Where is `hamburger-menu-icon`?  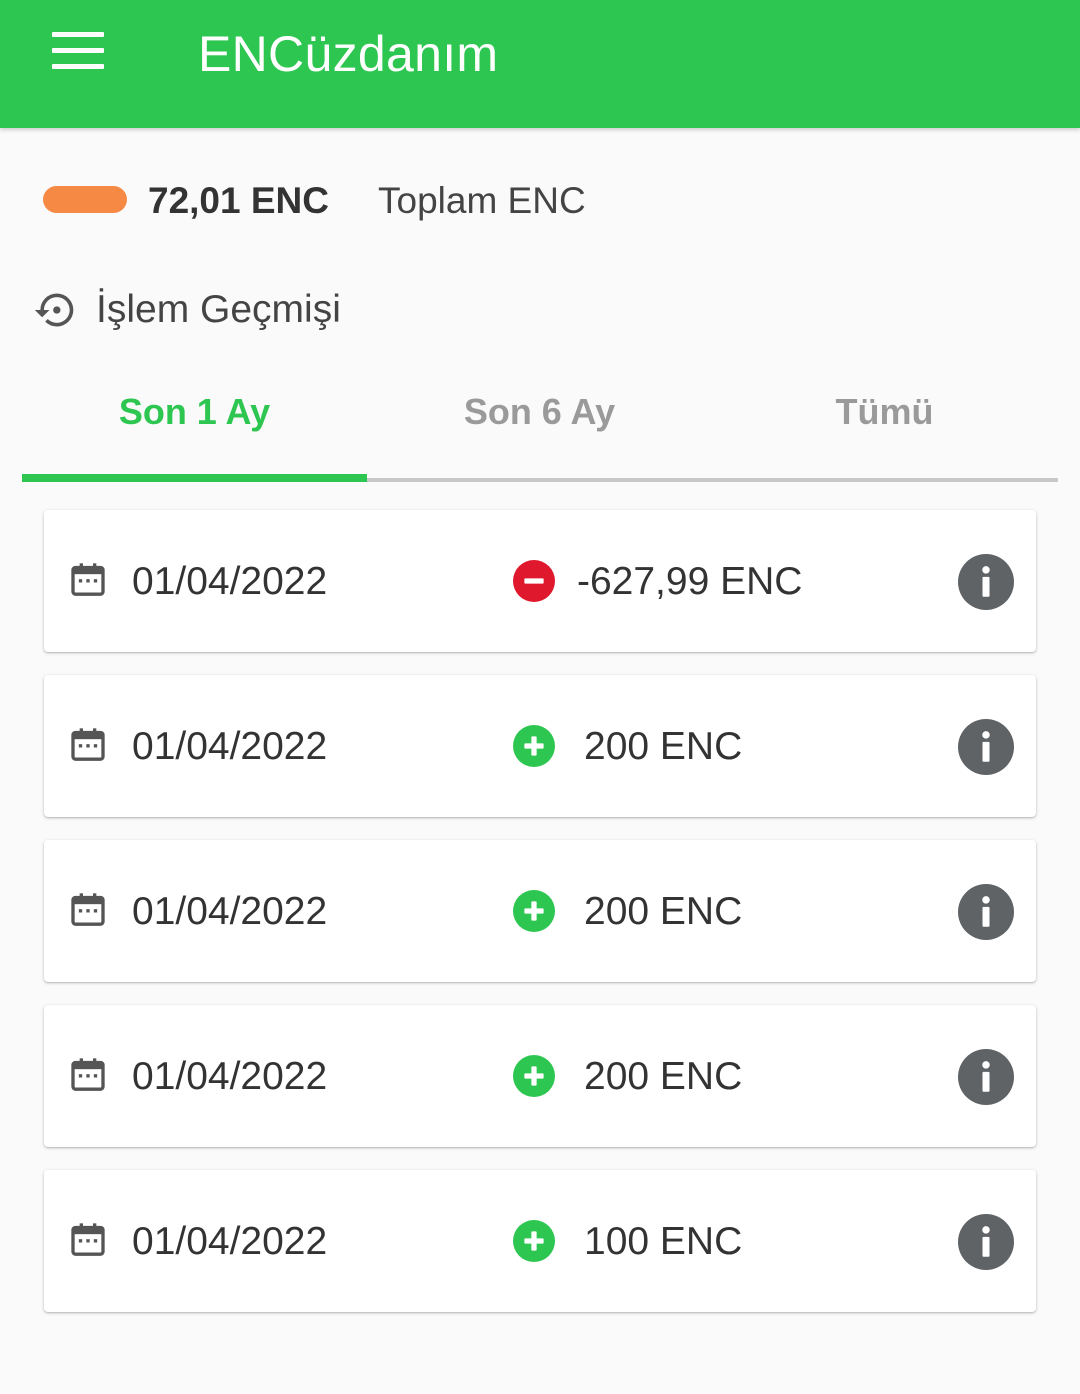 hamburger-menu-icon is located at coordinates (77, 51).